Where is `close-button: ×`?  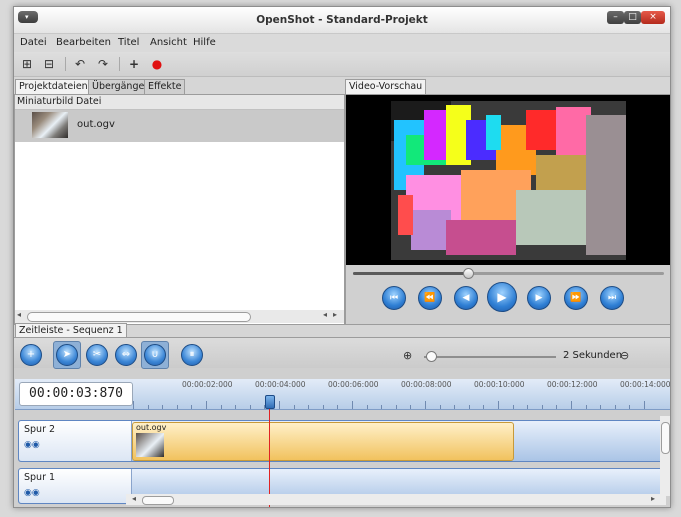
close-button: × is located at coordinates (653, 17).